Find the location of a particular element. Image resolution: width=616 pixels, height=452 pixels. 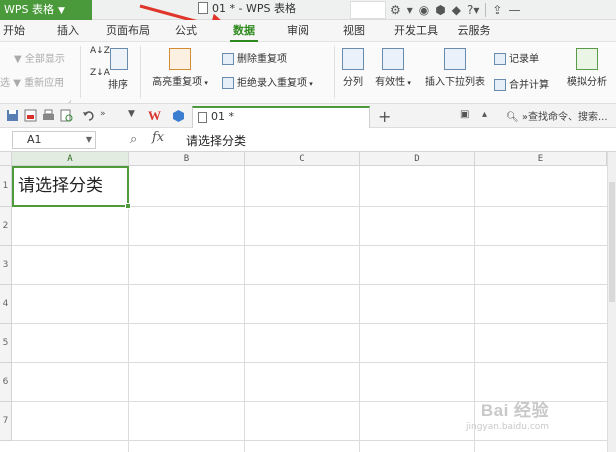

sort-descending-icon: Z↓A is located at coordinates (100, 73).